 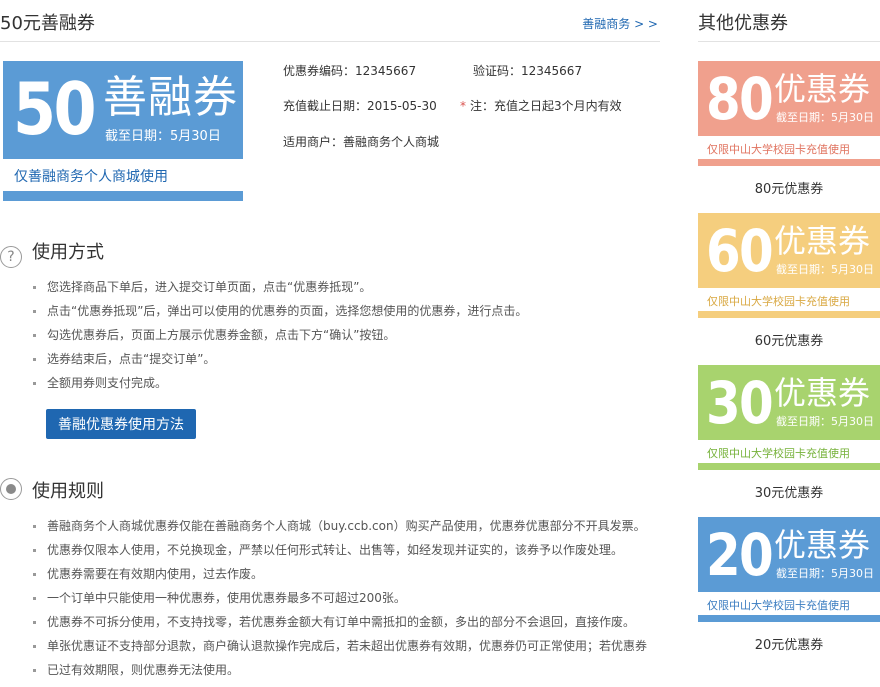 I want to click on list-item: 一个订单中只能使用一种优惠券，使用优惠券最多不可超过200张。, so click(x=340, y=598).